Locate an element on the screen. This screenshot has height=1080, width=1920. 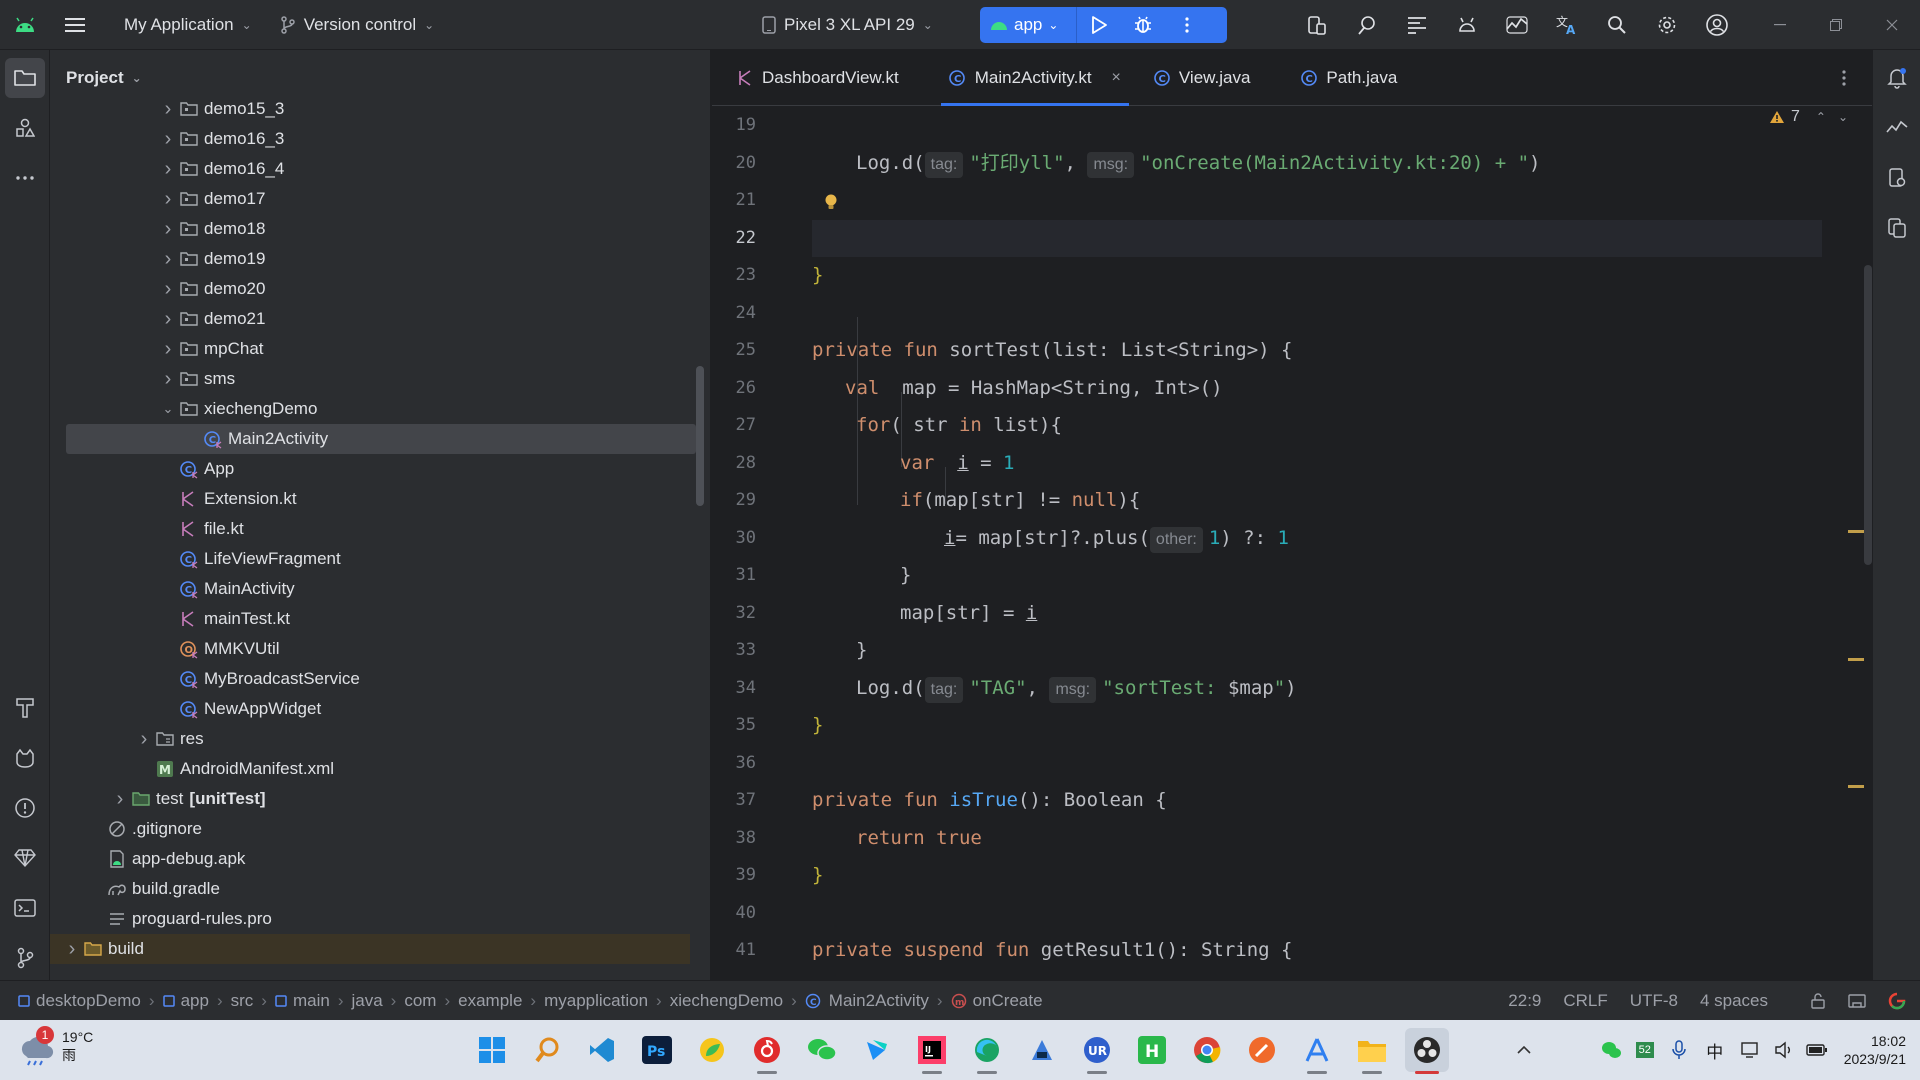
more-tool-windows-button is located at coordinates (25, 178).